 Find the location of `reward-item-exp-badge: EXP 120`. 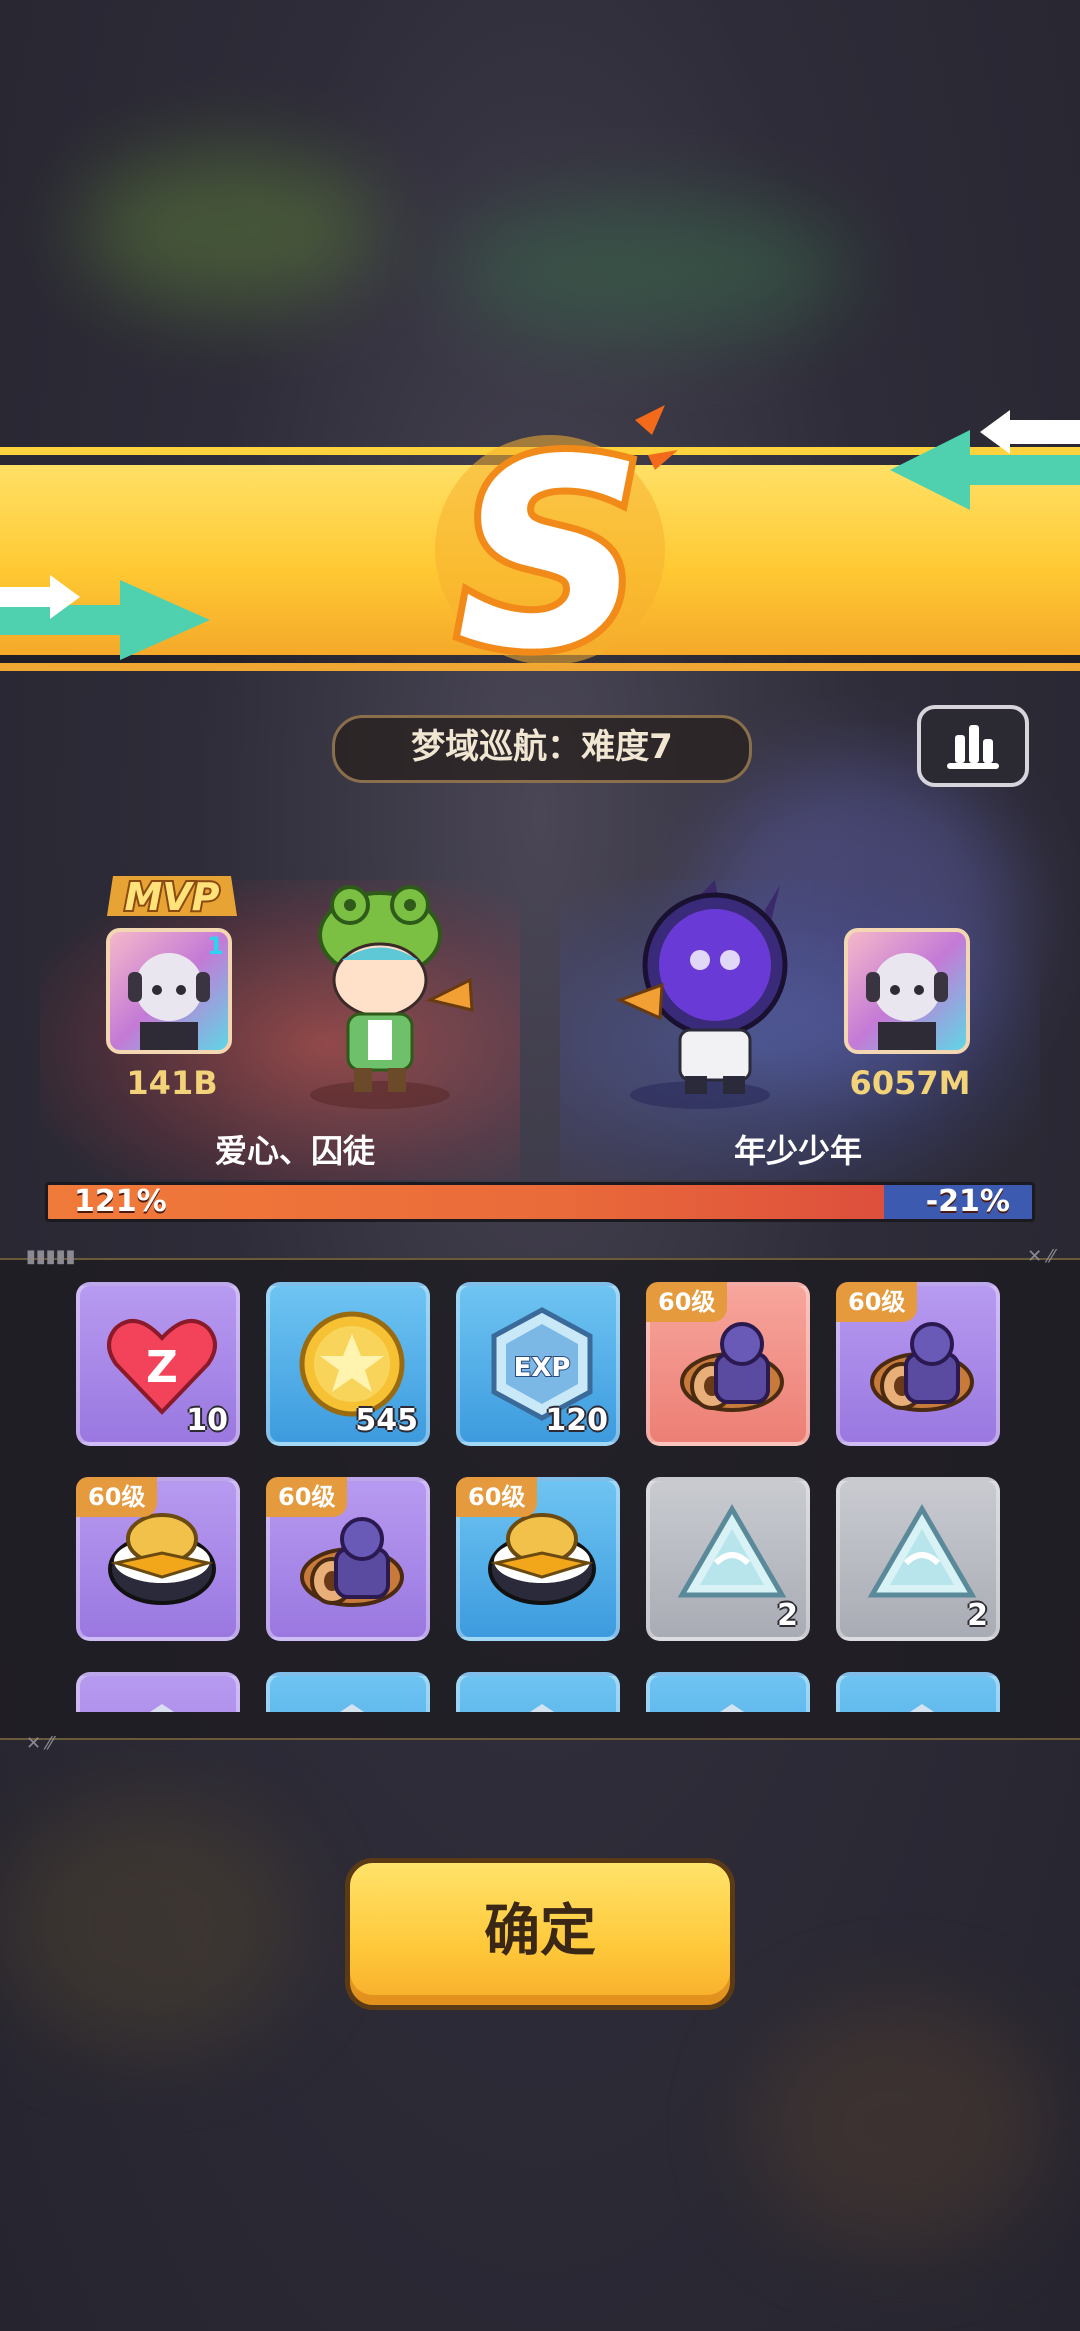

reward-item-exp-badge: EXP 120 is located at coordinates (538, 1364).